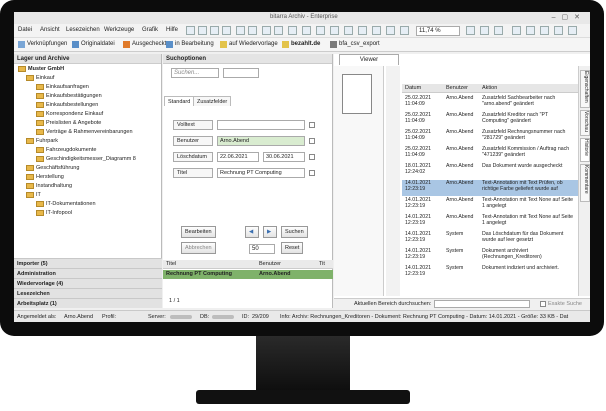 This screenshot has width=606, height=411. What do you see at coordinates (150, 30) in the screenshot?
I see `menu-grafik: Grafik` at bounding box center [150, 30].